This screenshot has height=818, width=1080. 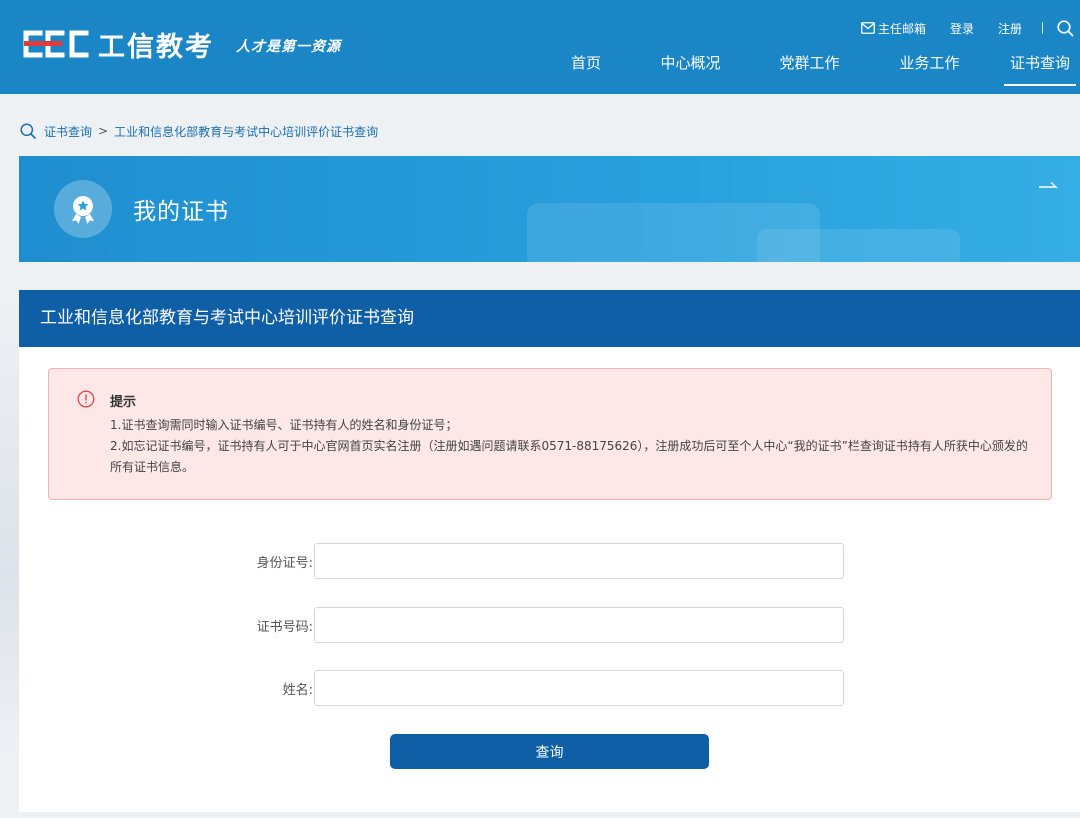 I want to click on breadcrumb: 证书查询 > 工业和信息化部教育与考试中心培训评价证书查询, so click(x=199, y=131).